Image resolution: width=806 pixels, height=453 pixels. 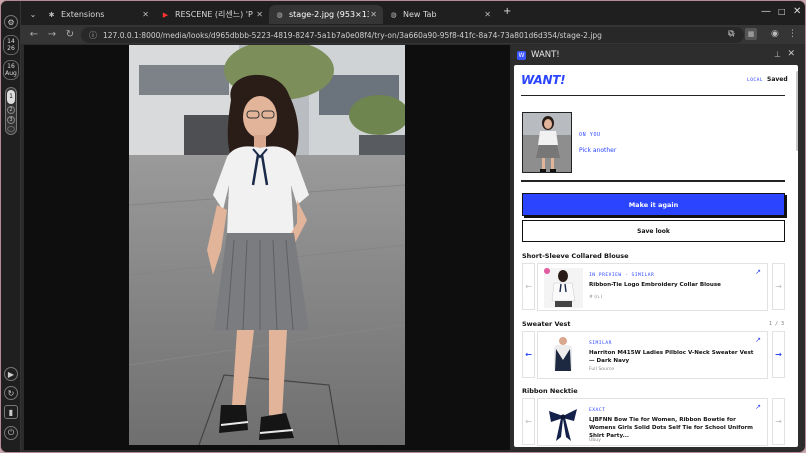 What do you see at coordinates (11, 433) in the screenshot?
I see `power-icon: ⏻` at bounding box center [11, 433].